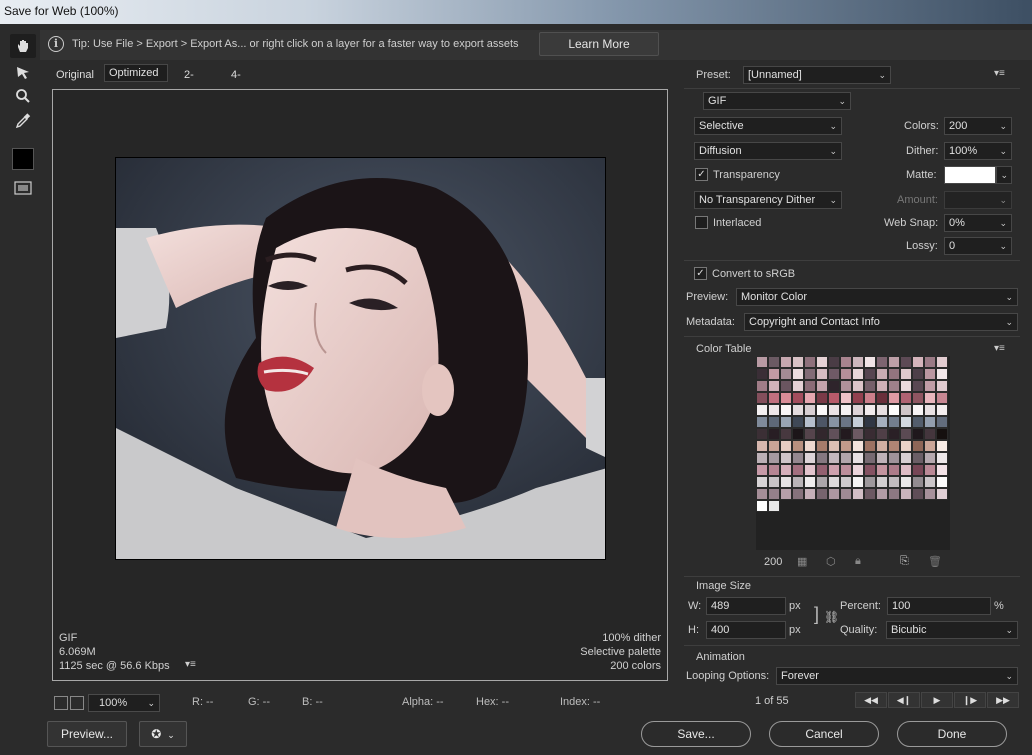  Describe the element at coordinates (904, 561) in the screenshot. I see `new-color-icon: ⎘` at that location.